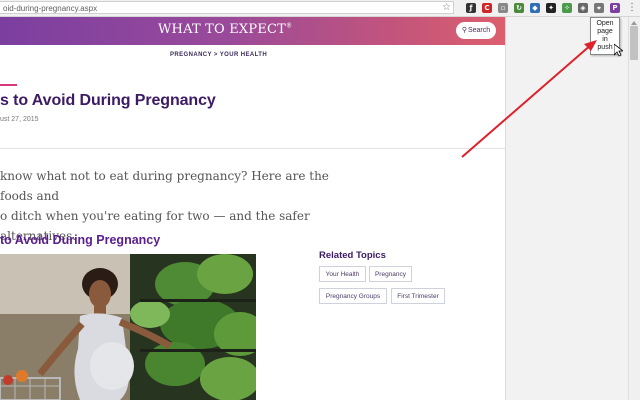  Describe the element at coordinates (583, 8) in the screenshot. I see `extension-share-icon: ◈` at that location.